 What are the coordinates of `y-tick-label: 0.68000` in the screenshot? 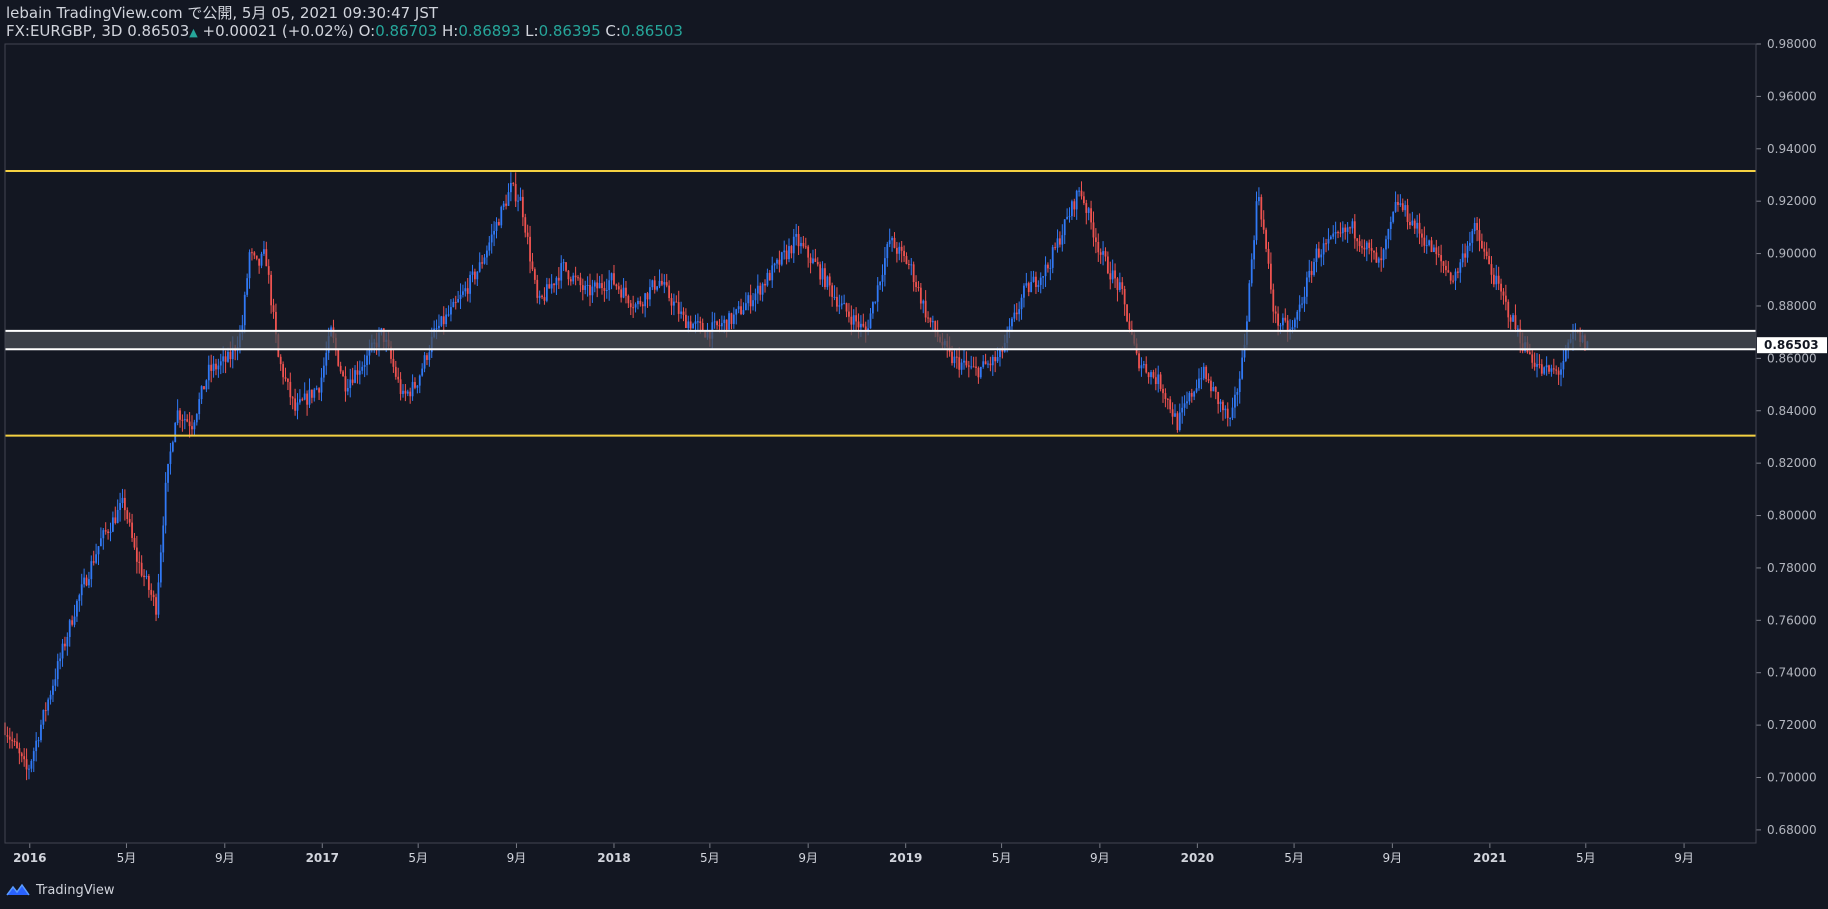 It's located at (1792, 830).